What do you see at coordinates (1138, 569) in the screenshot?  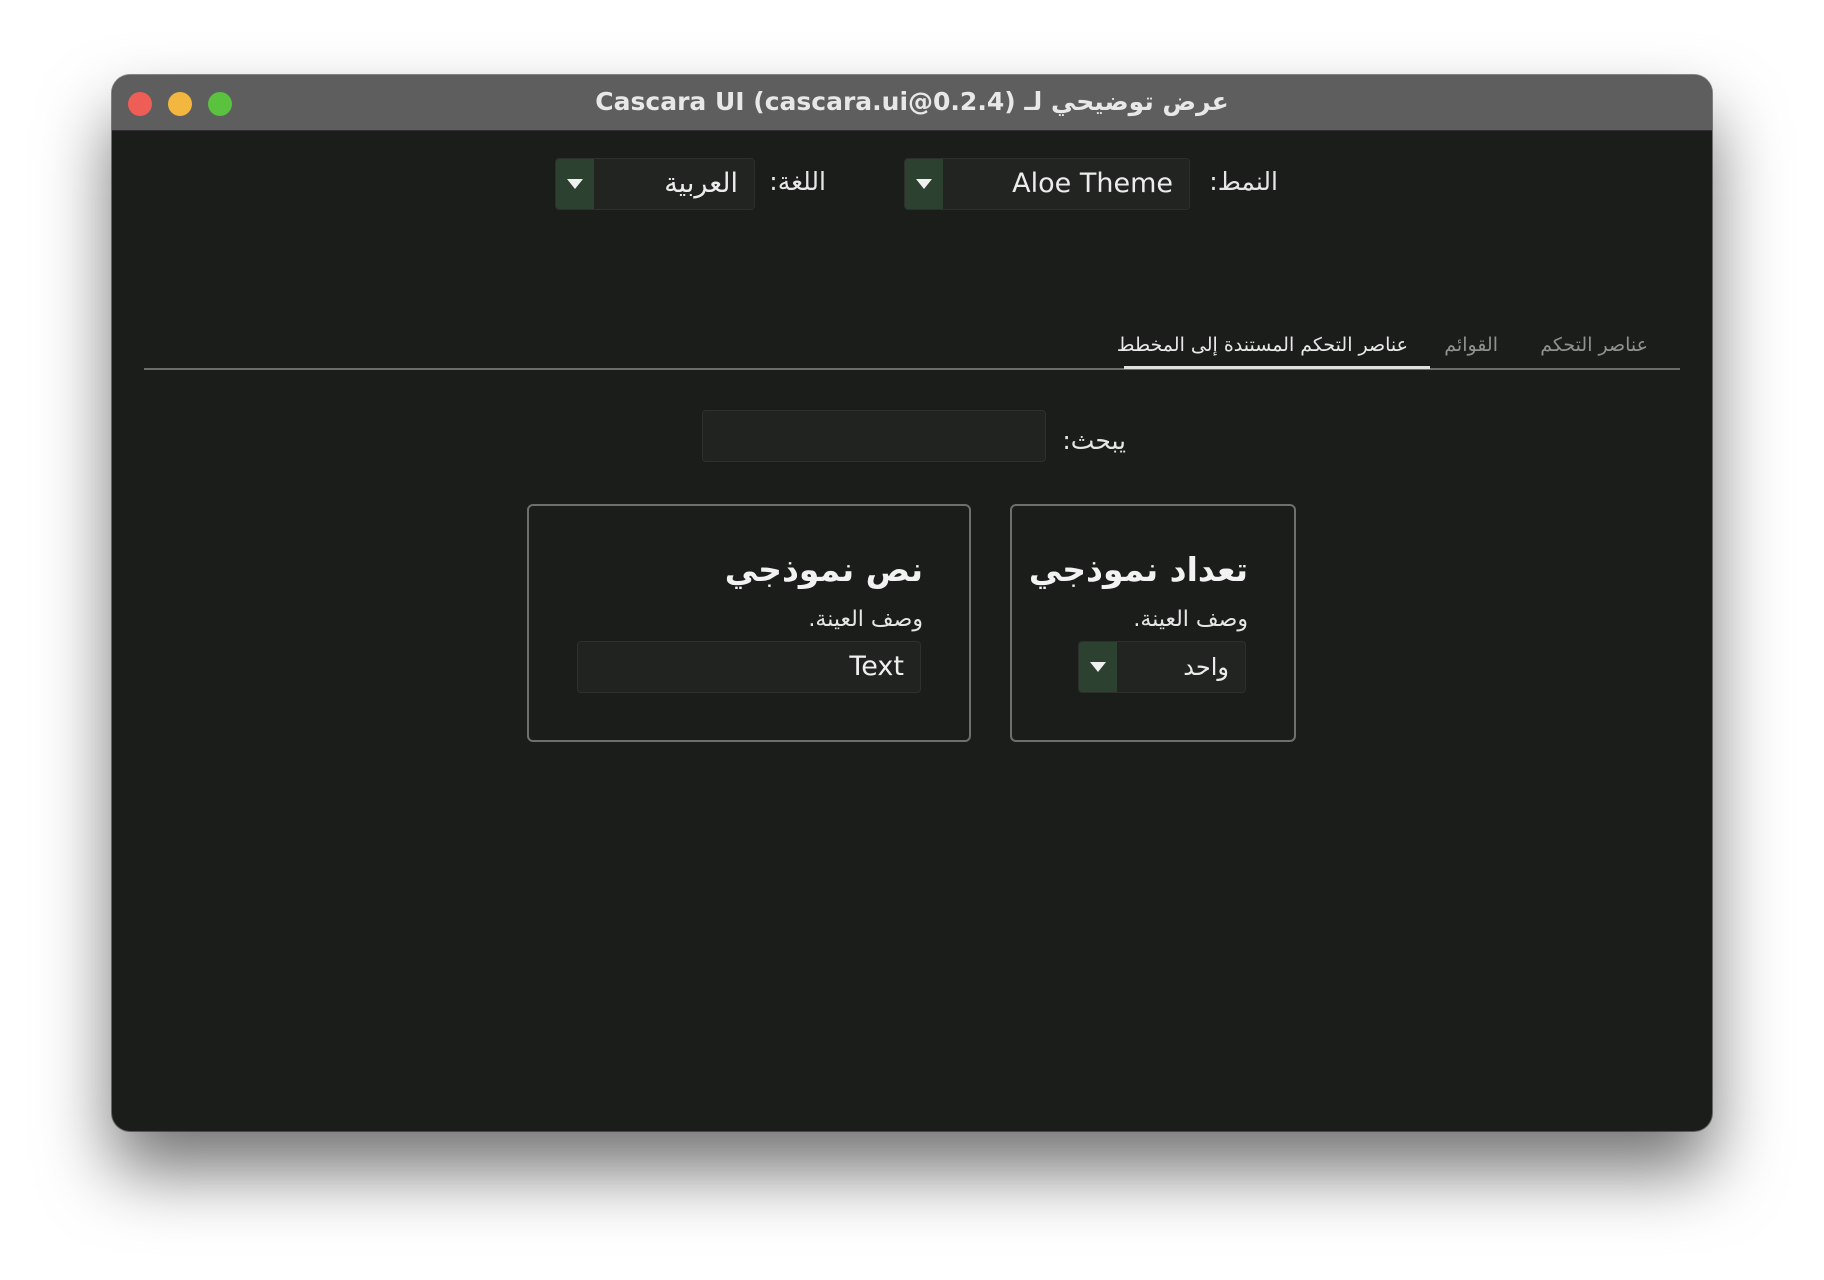 I see `sample-enum-title: تعداد نموذجي` at bounding box center [1138, 569].